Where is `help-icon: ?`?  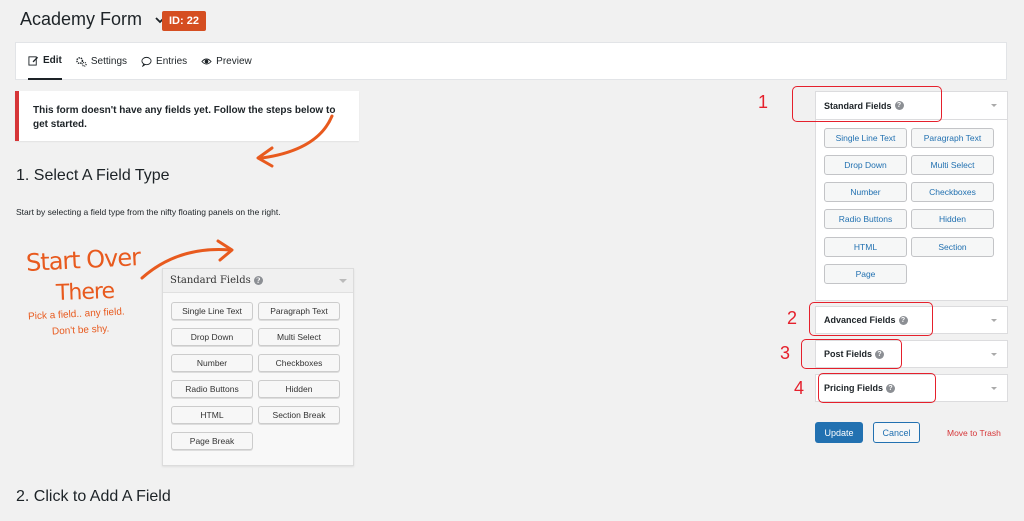
help-icon: ? is located at coordinates (258, 280).